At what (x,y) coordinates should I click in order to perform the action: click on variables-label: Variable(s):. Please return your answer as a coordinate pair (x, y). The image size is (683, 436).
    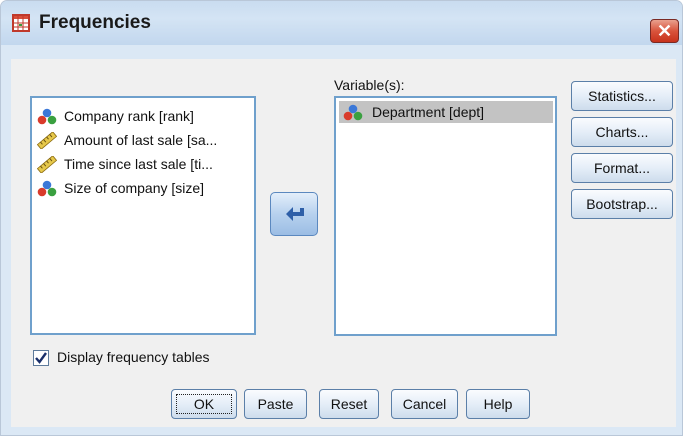
    Looking at the image, I should click on (369, 85).